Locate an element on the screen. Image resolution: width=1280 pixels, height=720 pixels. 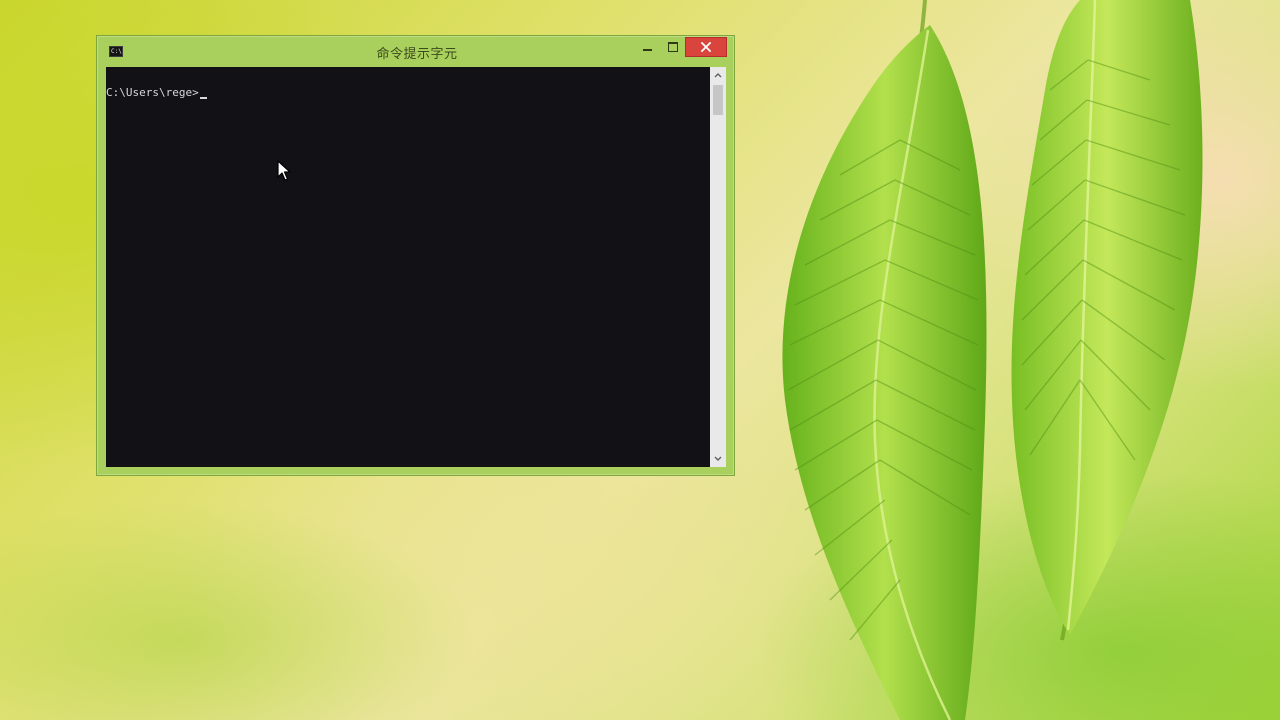
close-icon is located at coordinates (706, 47).